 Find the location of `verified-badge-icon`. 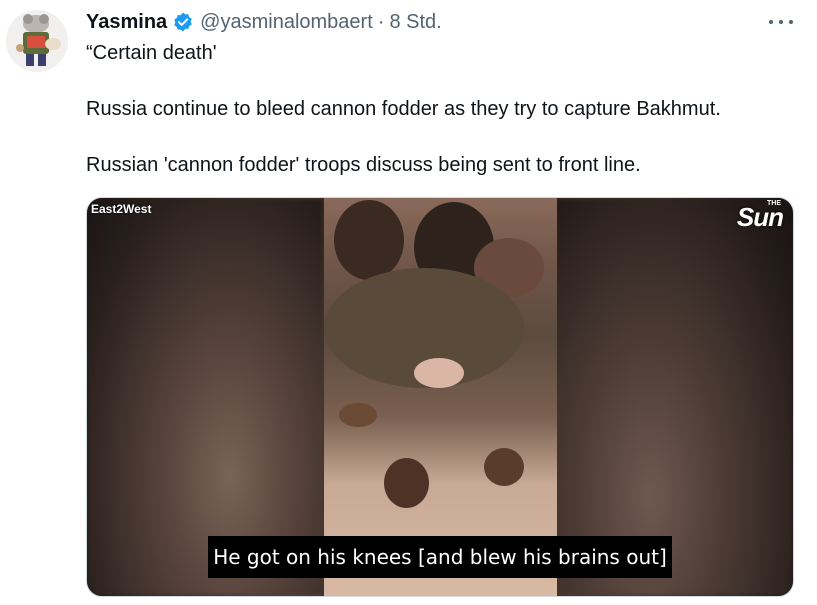

verified-badge-icon is located at coordinates (183, 22).